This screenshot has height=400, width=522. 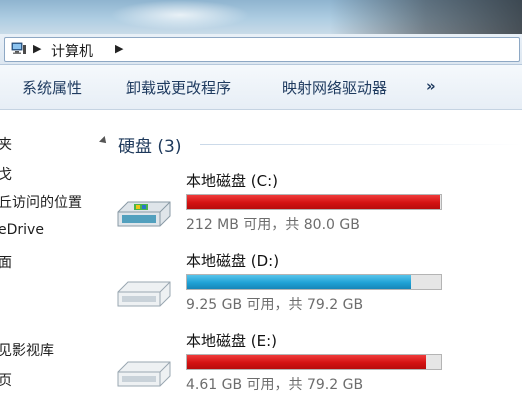 I want to click on desktop-shadow, so click(x=426, y=17).